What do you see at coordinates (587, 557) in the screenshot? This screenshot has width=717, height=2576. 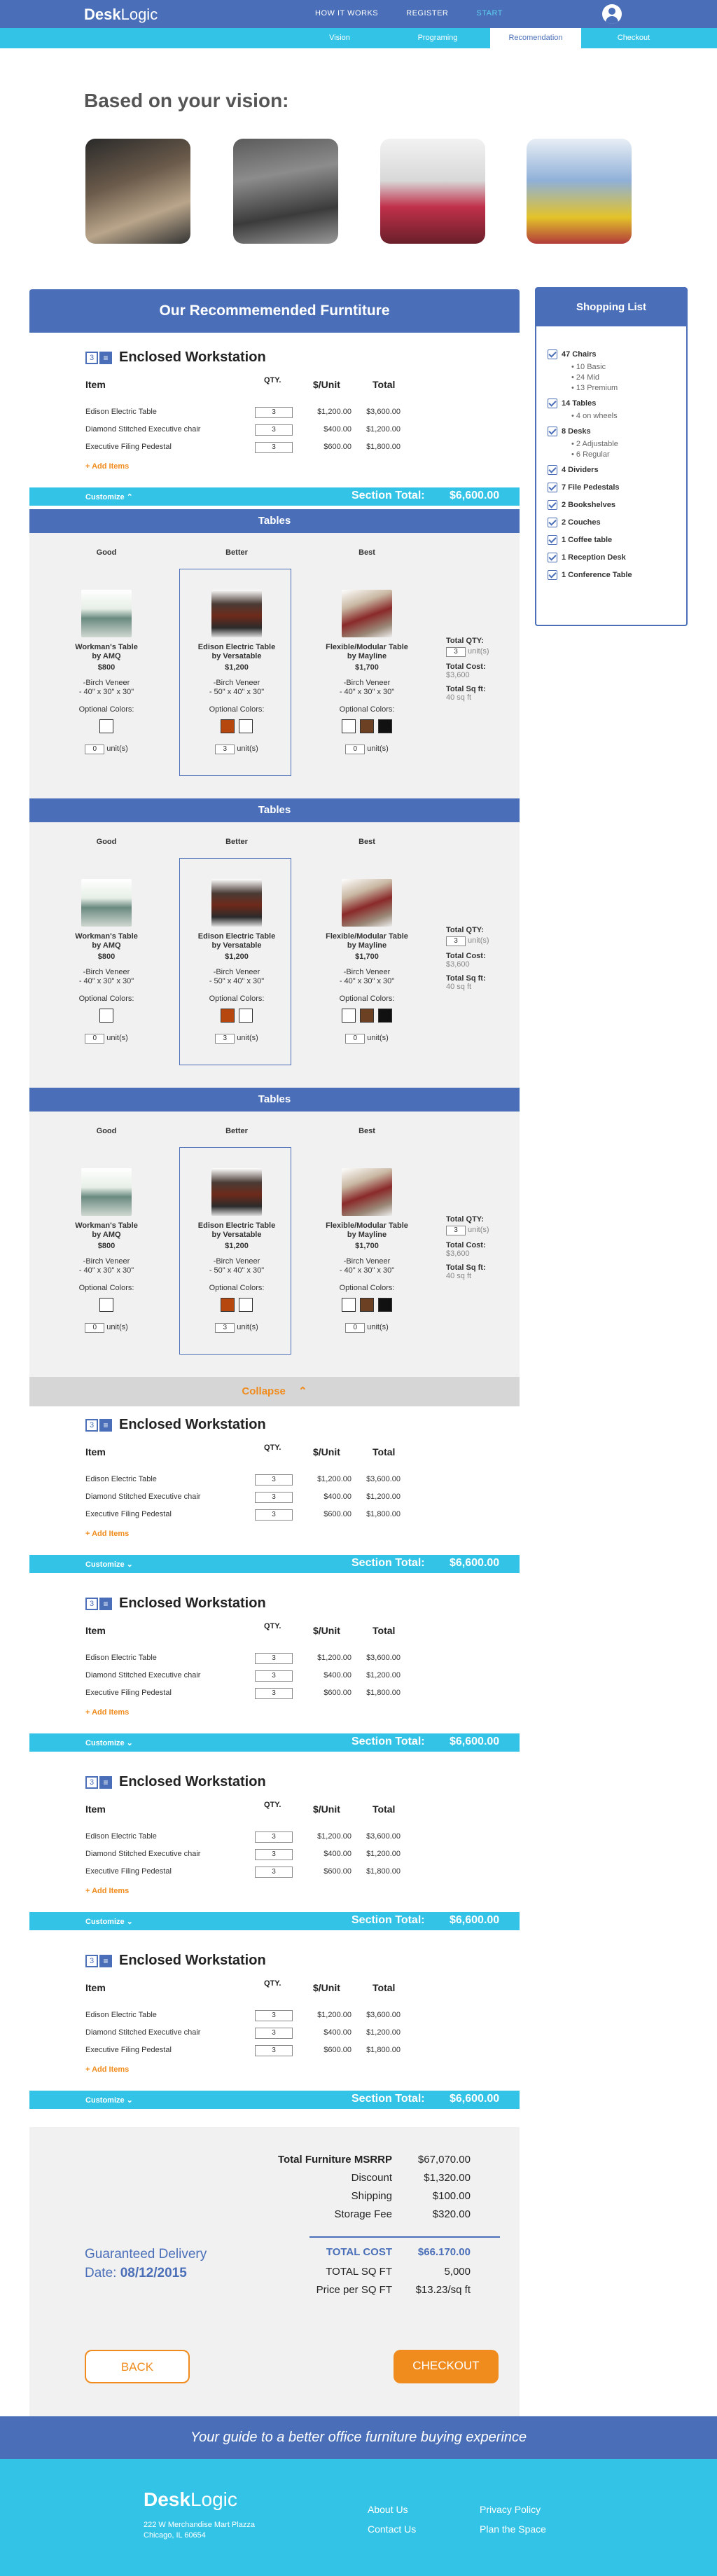 I see `shopping-list-item: 1 Reception Desk` at bounding box center [587, 557].